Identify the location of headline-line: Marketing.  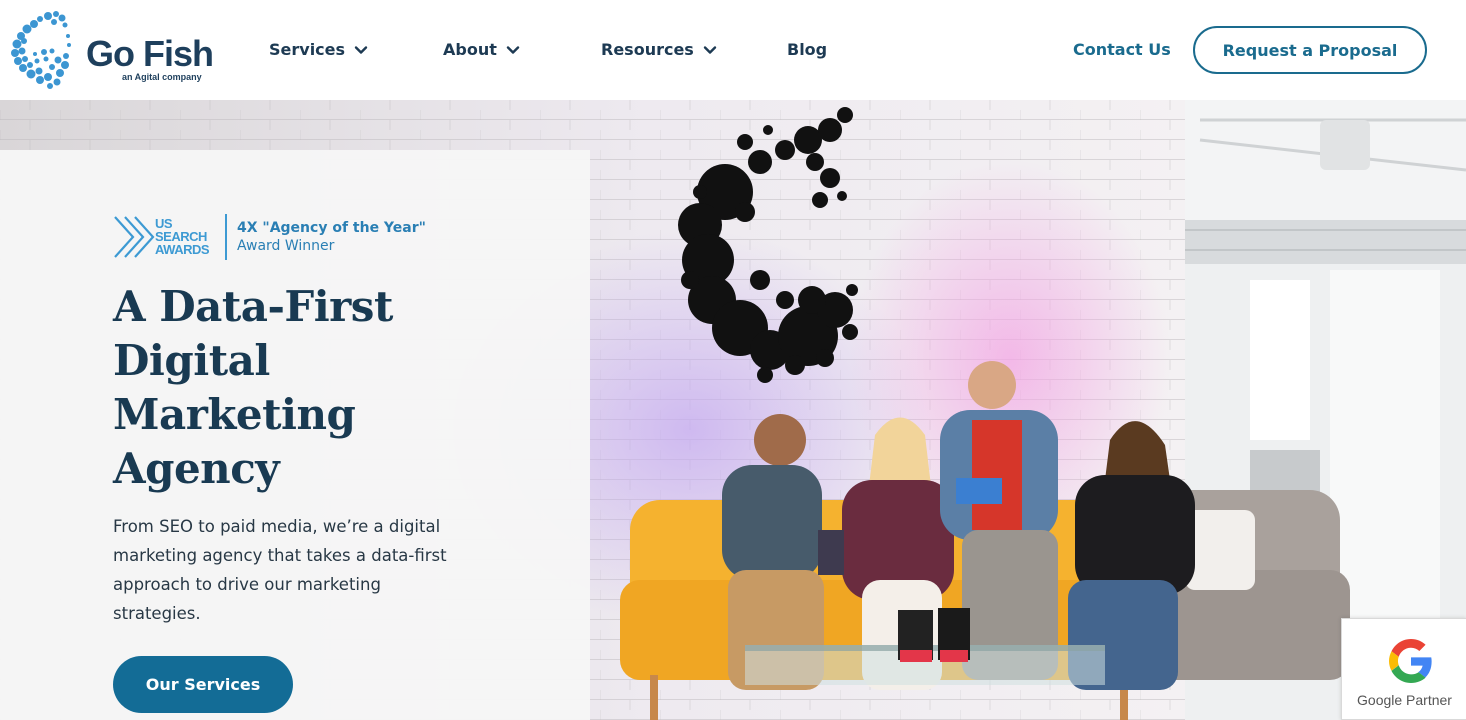
(234, 414).